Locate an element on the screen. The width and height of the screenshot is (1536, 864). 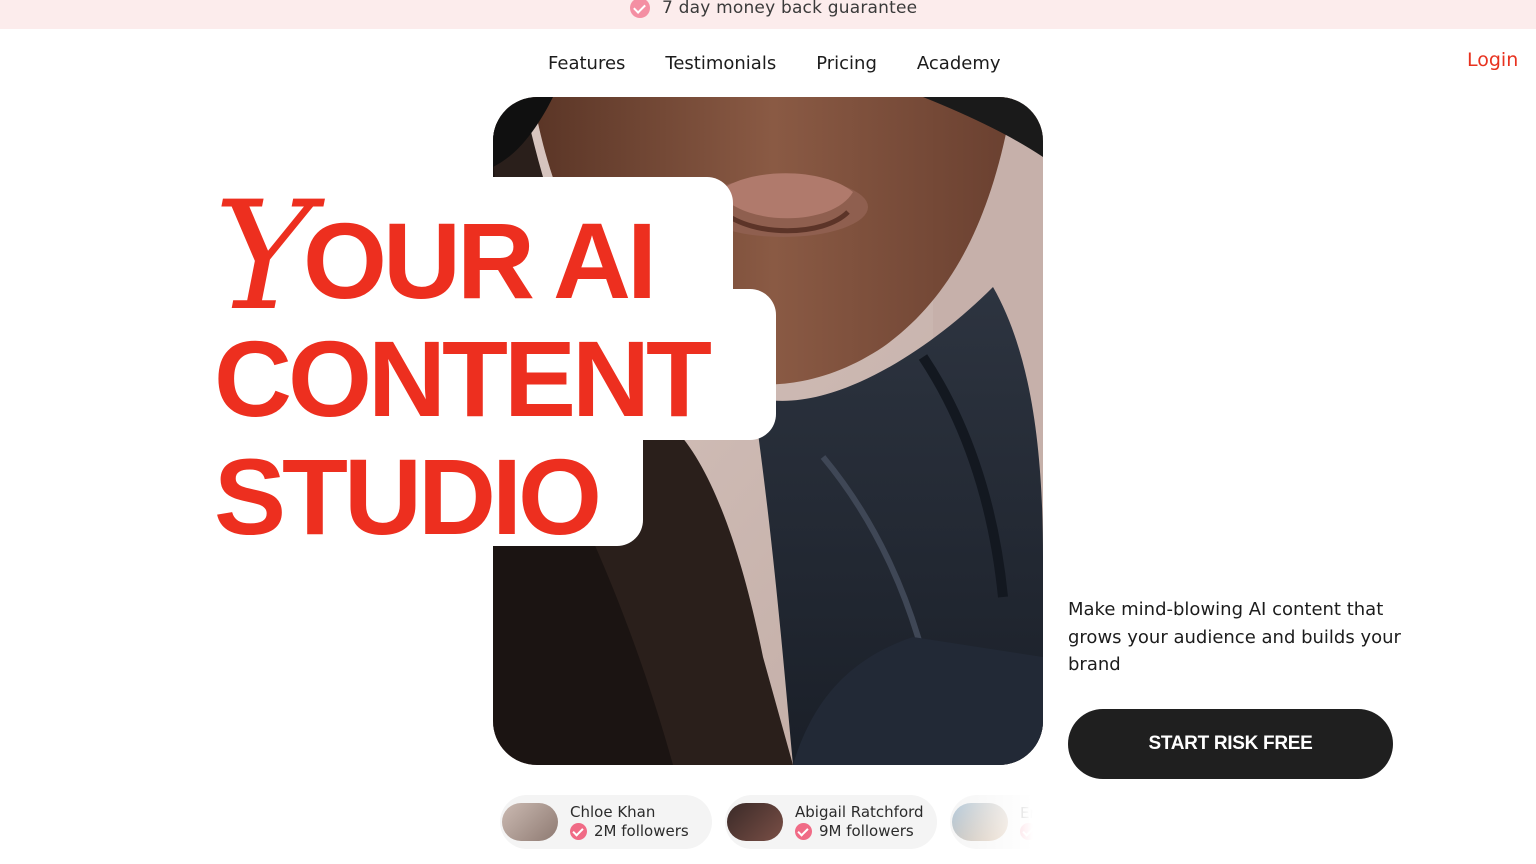
start-risk-free-button: START RISK FREE is located at coordinates (1230, 744).